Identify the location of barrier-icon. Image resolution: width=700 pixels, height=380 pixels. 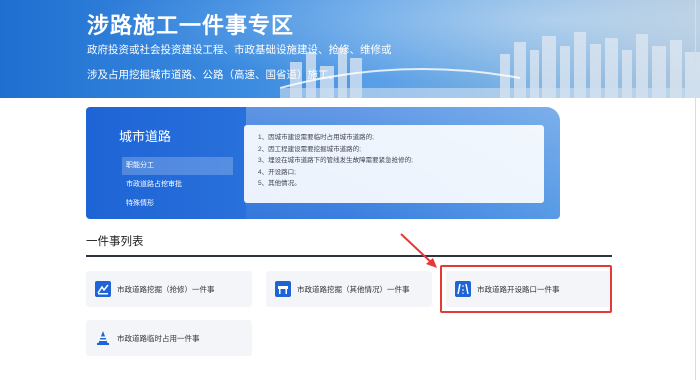
(283, 289).